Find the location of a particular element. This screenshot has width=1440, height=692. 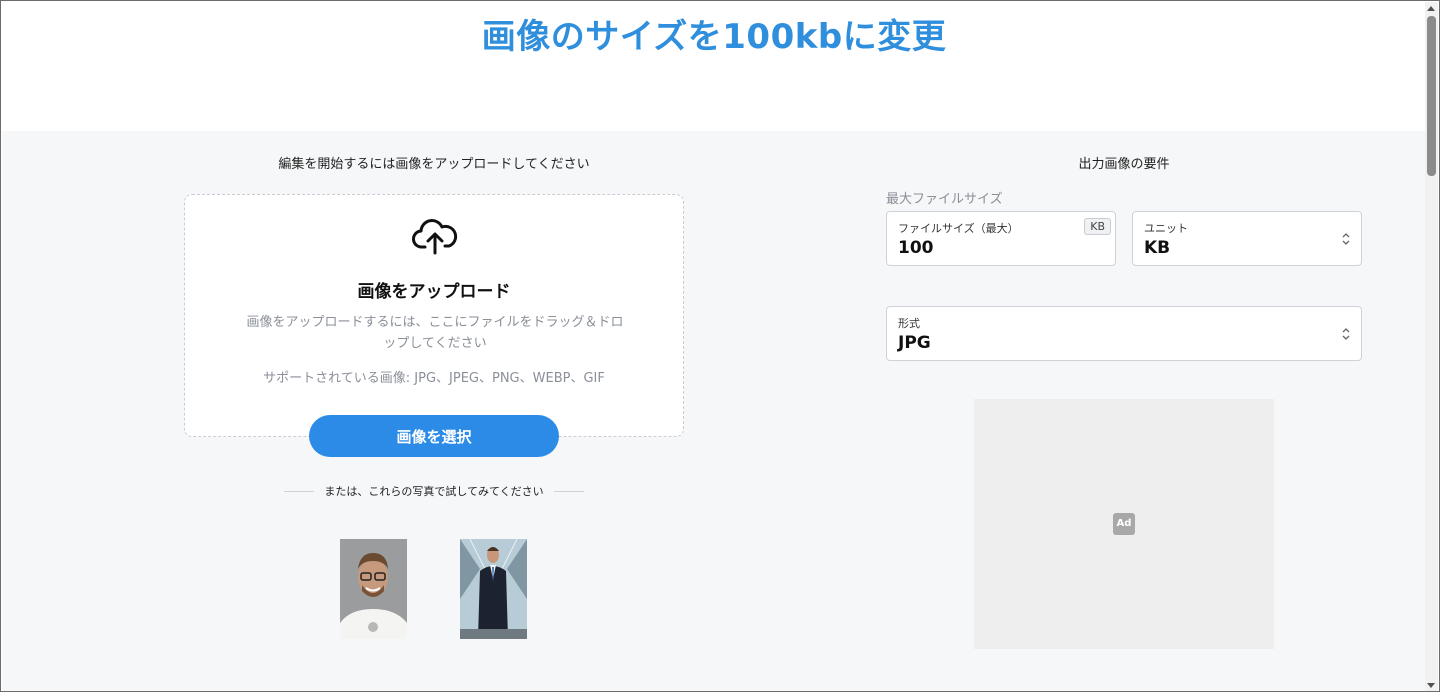

requirements-heading: 出力画像の要件 is located at coordinates (1124, 164).